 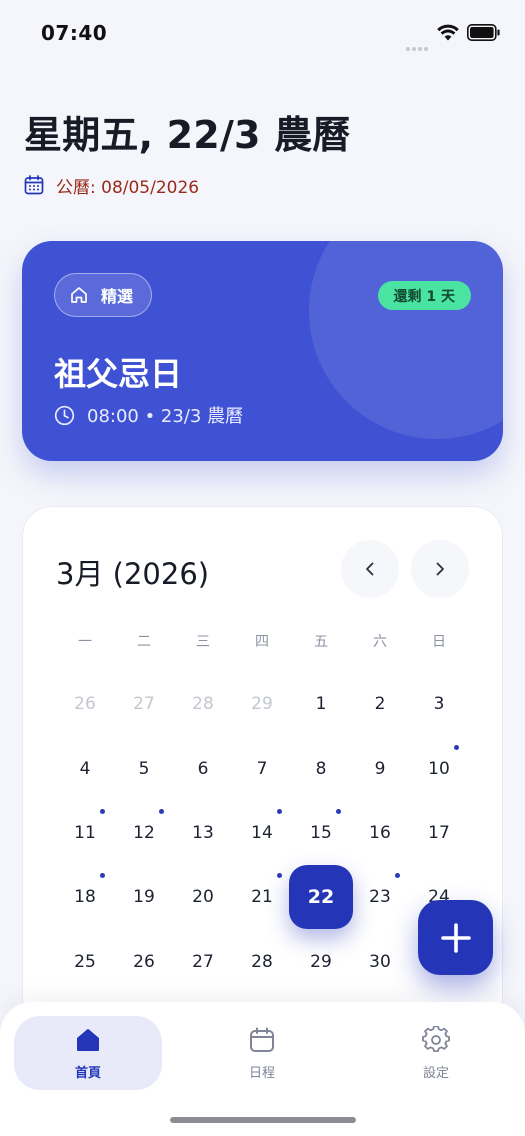 I want to click on plus-icon, so click(x=455, y=937).